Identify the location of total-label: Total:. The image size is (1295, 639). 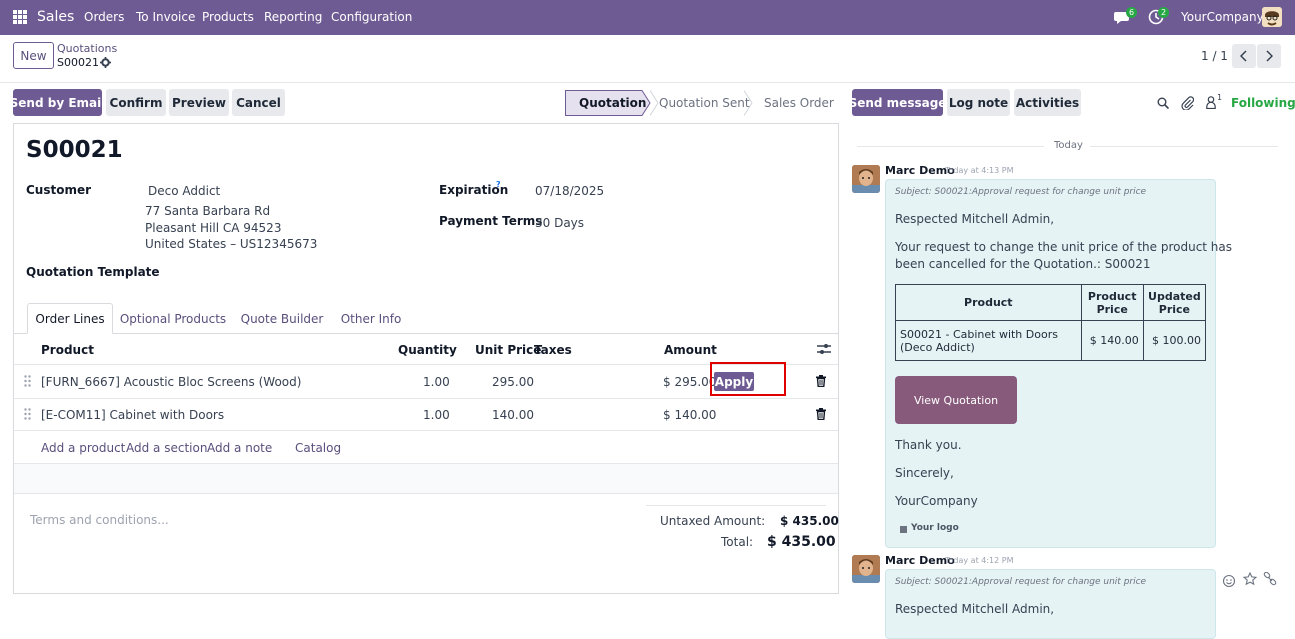
(737, 542).